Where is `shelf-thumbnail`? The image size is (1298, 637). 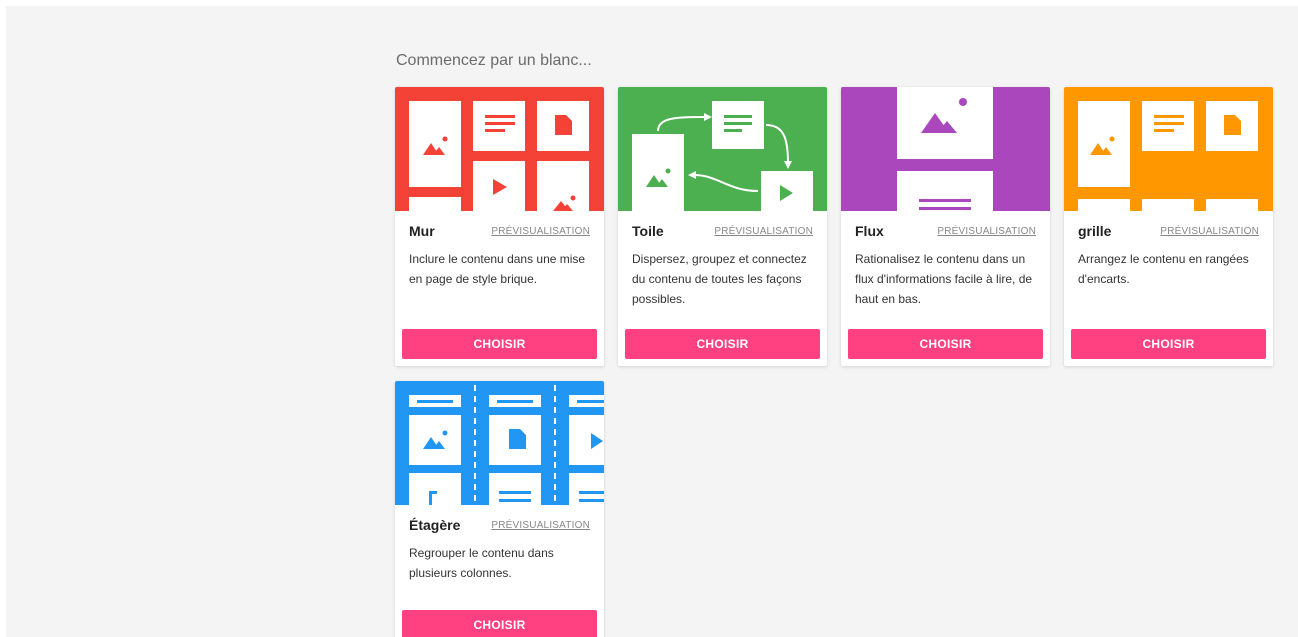 shelf-thumbnail is located at coordinates (499, 443).